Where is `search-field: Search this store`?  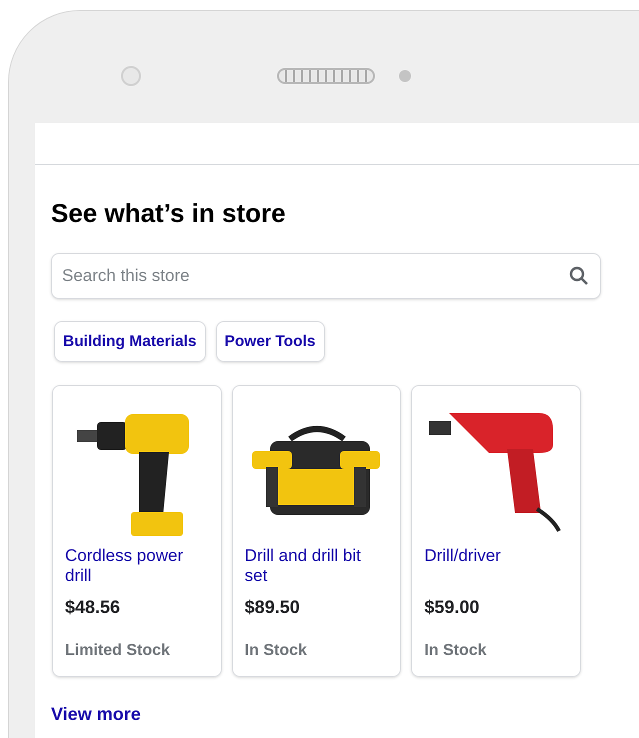
search-field: Search this store is located at coordinates (326, 276).